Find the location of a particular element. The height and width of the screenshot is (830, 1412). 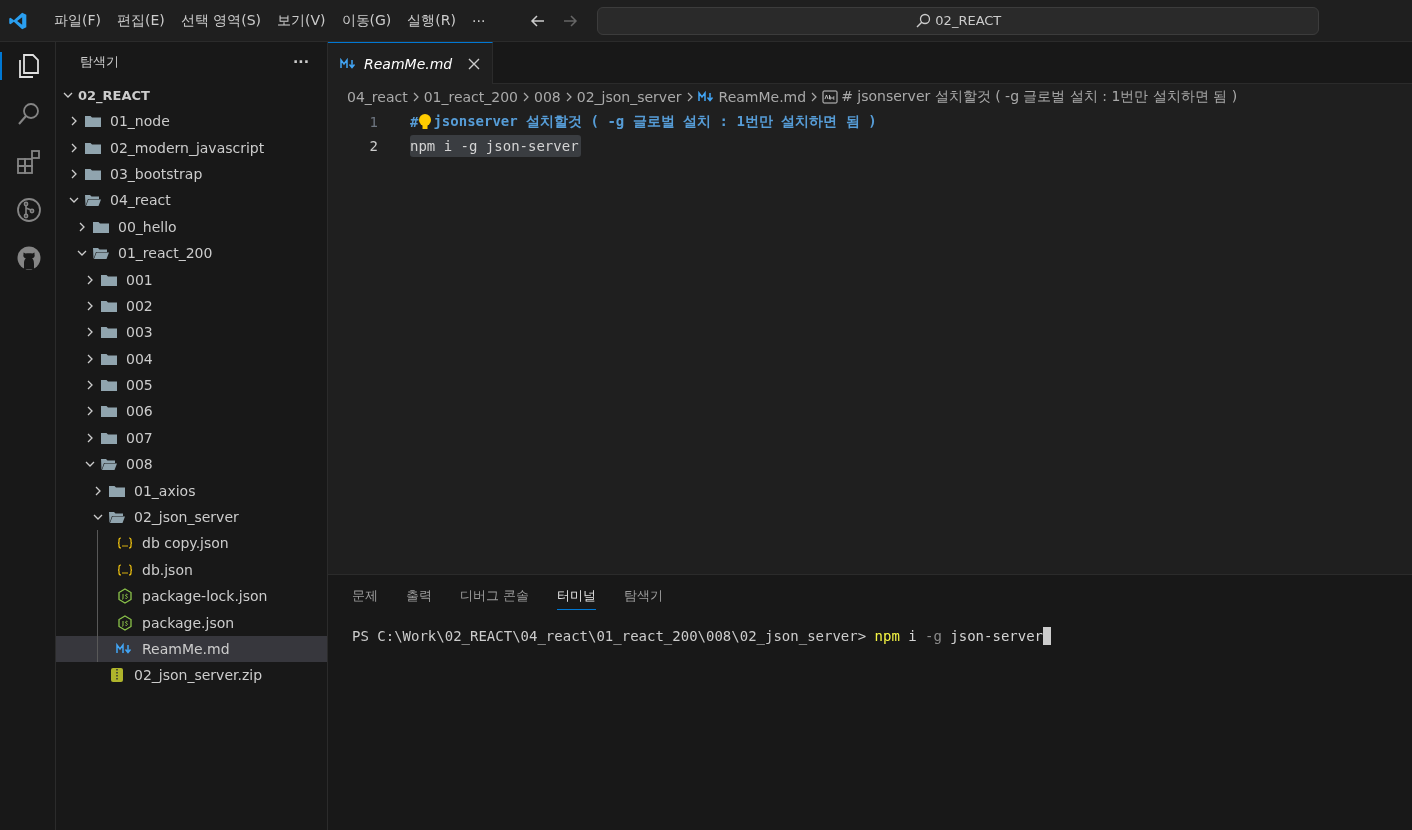

tree-item: ReamMe.md is located at coordinates (191, 649).